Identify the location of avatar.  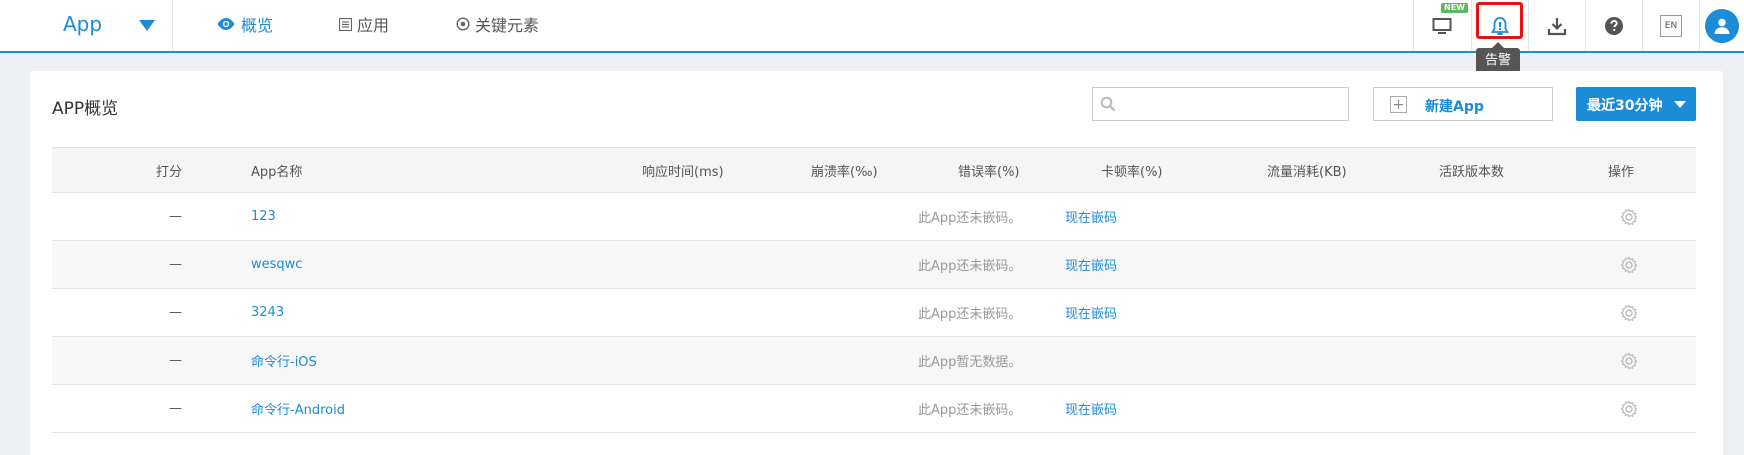
(1722, 25).